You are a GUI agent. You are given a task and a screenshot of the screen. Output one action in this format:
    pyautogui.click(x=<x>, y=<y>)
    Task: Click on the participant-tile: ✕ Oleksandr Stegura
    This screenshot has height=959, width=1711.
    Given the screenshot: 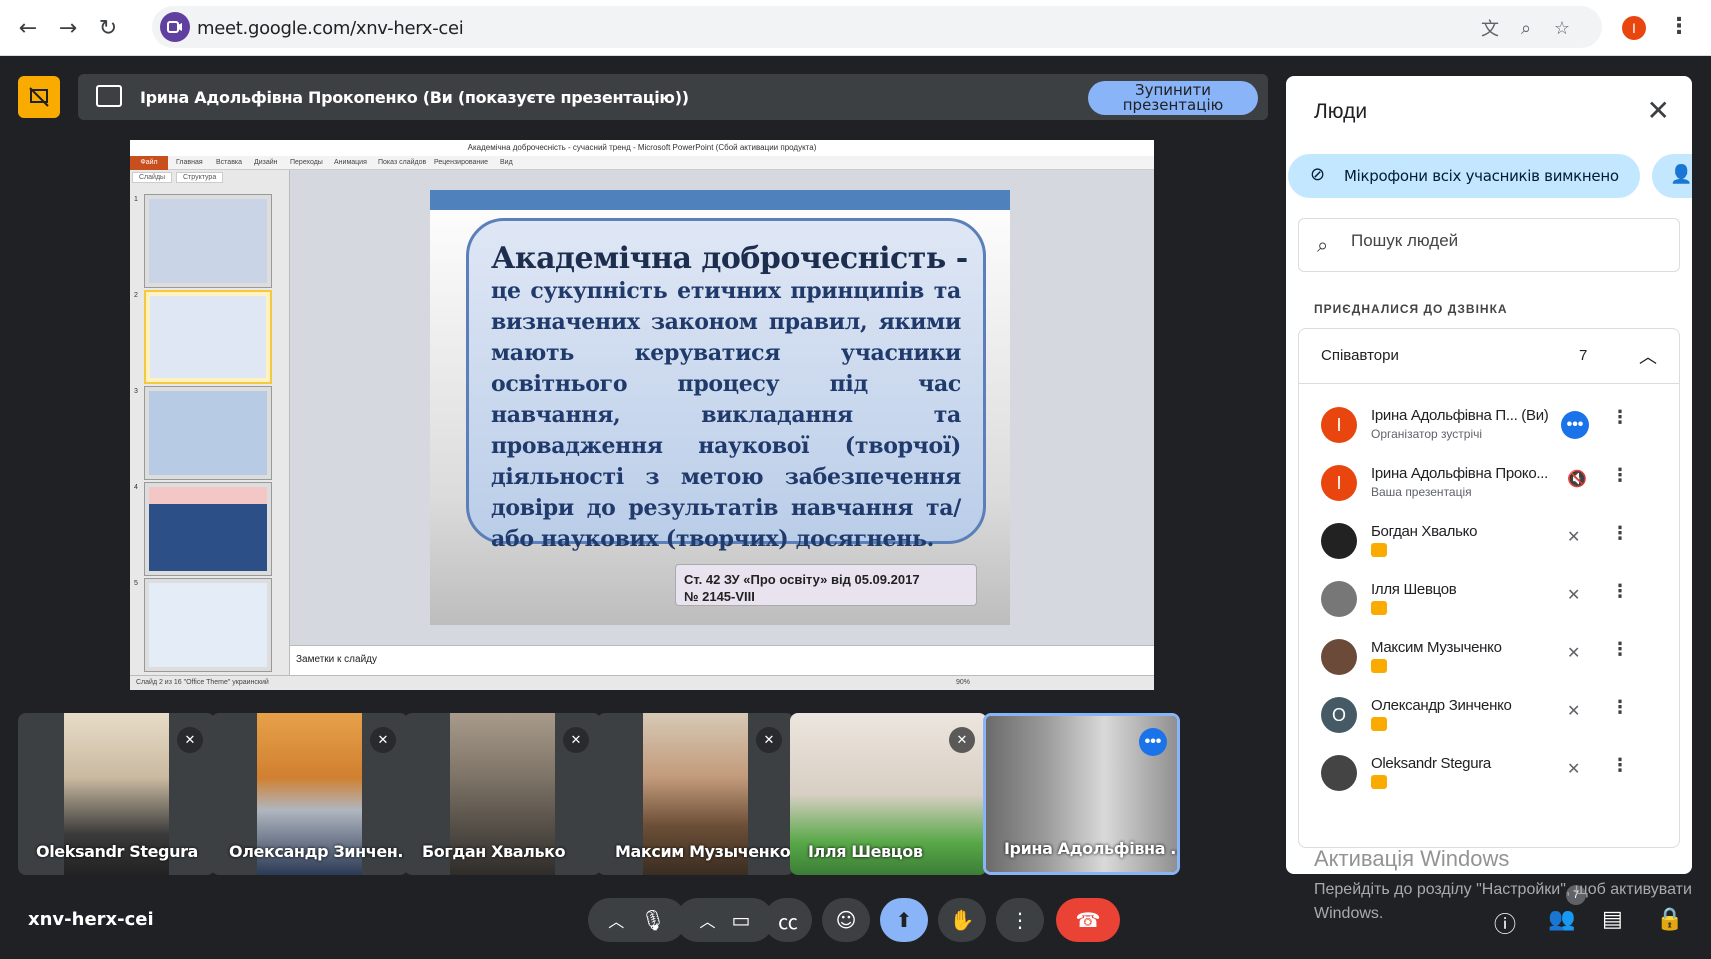 What is the action you would take?
    pyautogui.click(x=116, y=794)
    